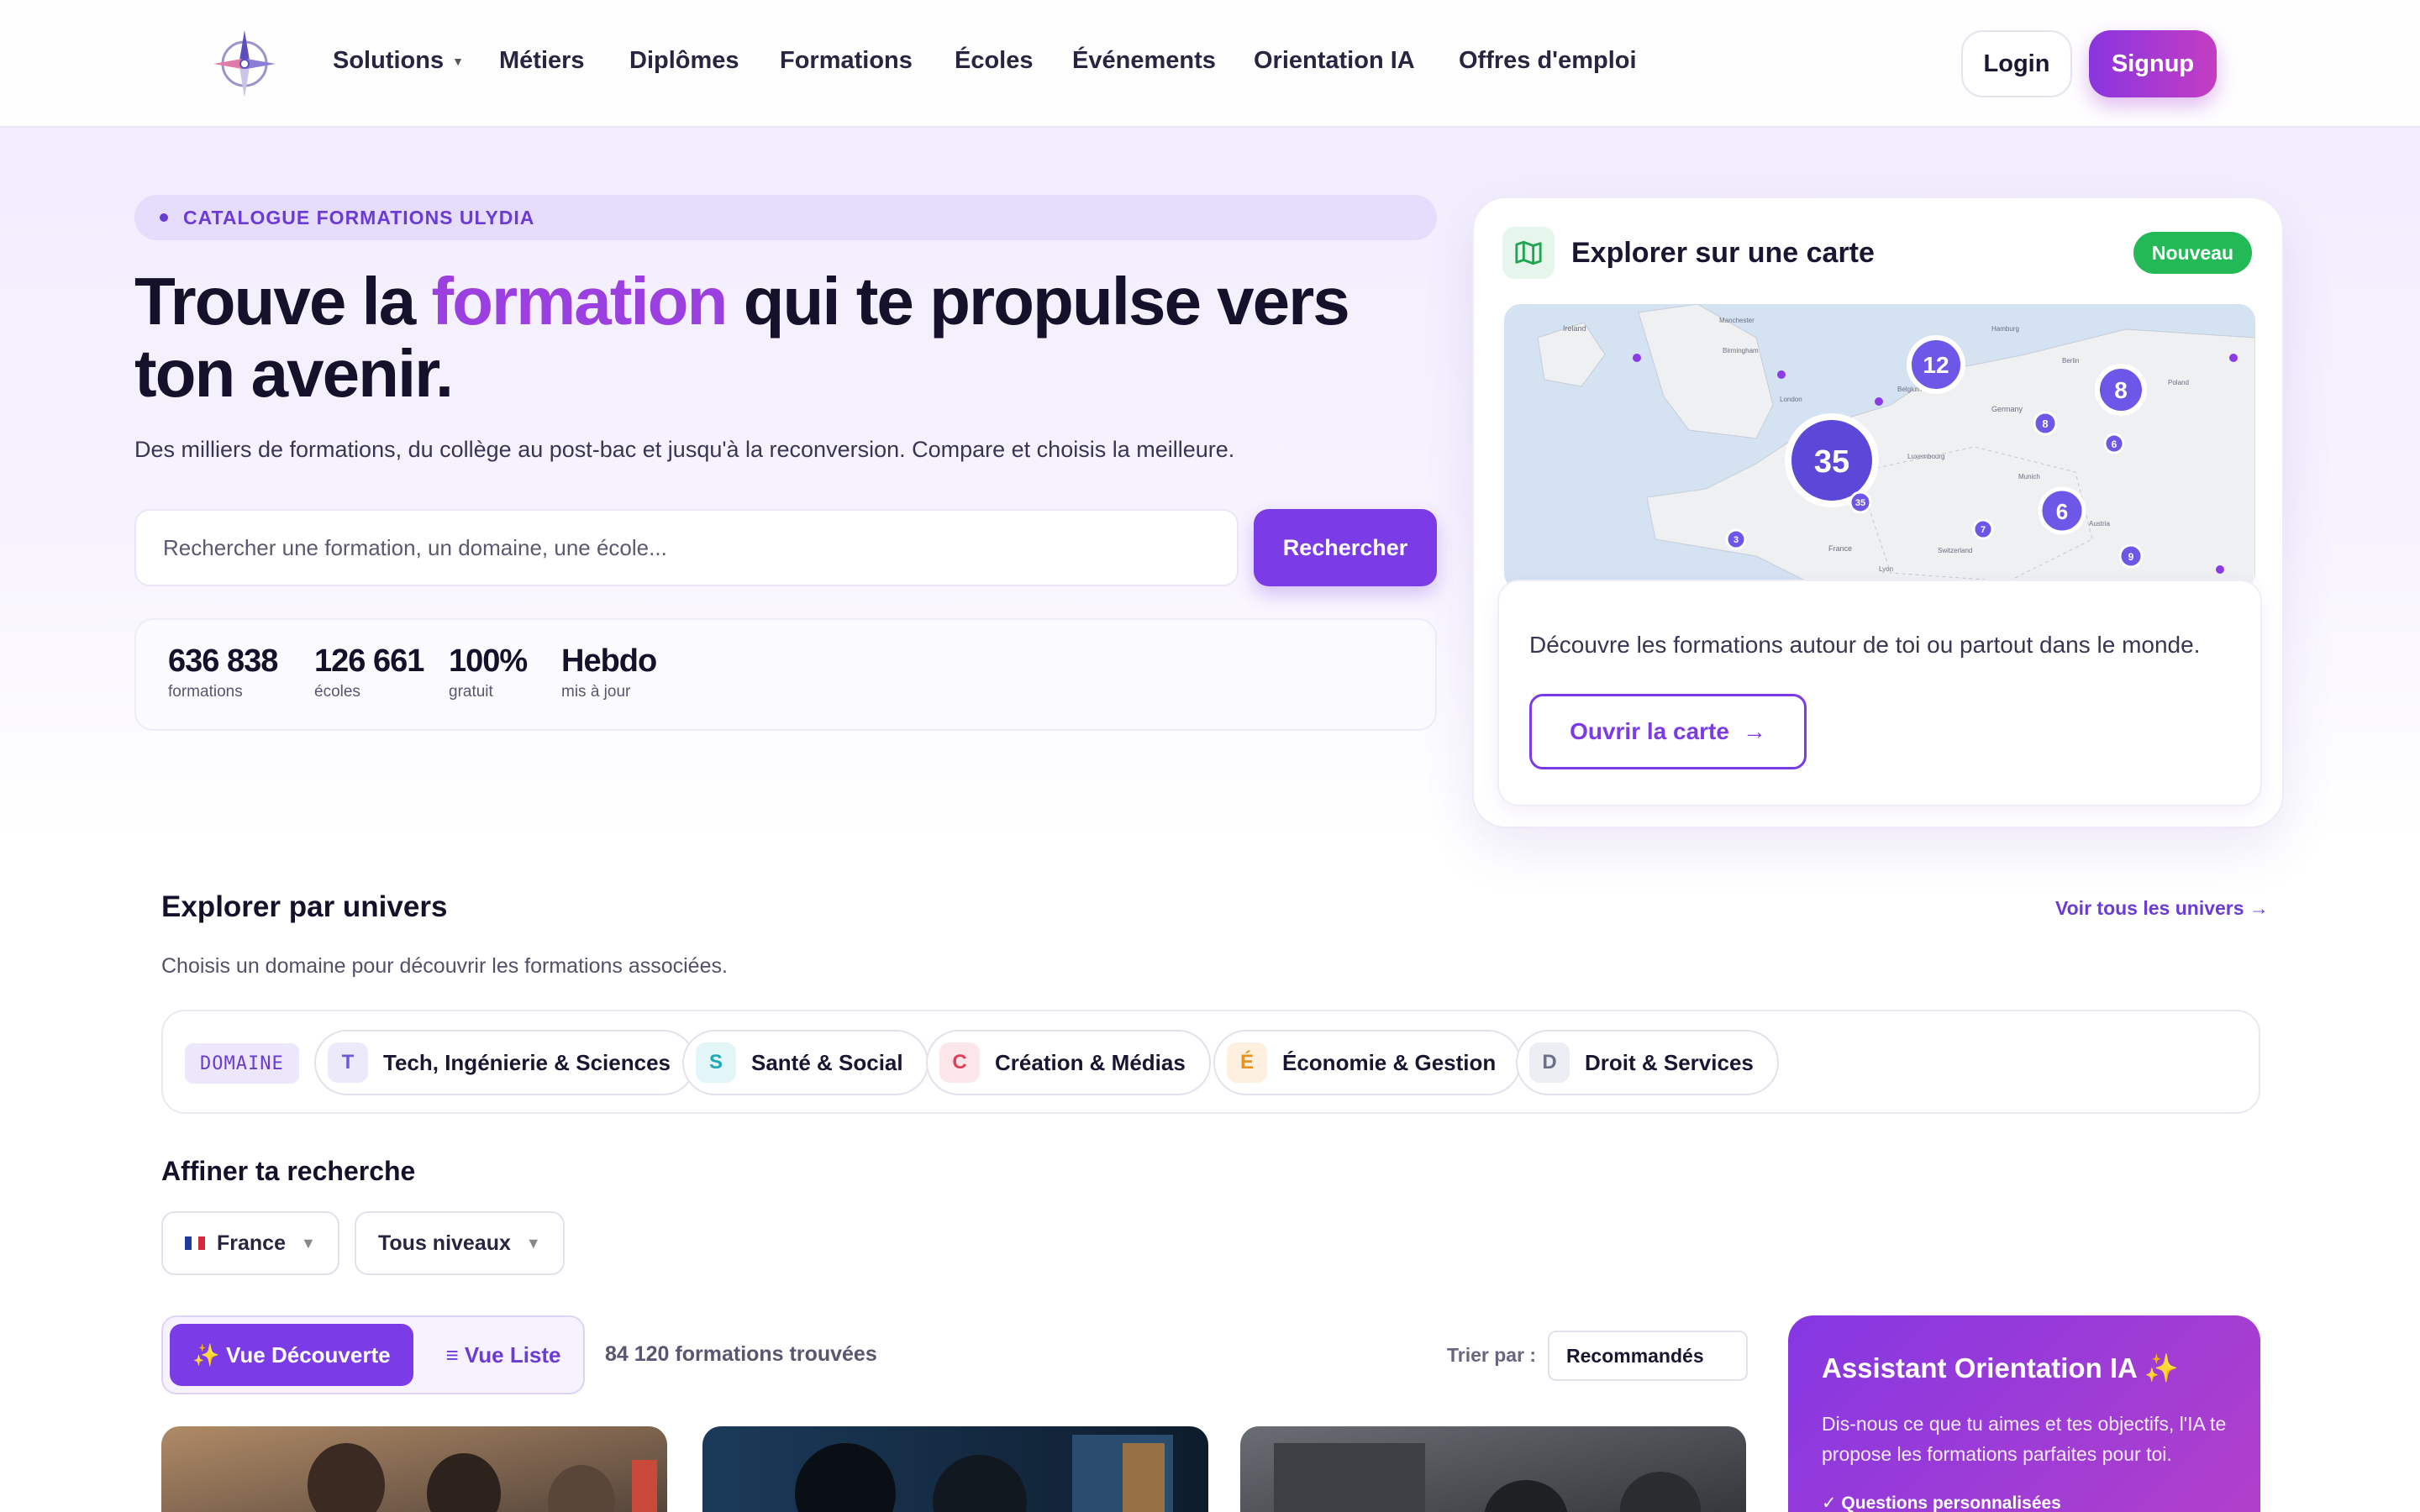 The image size is (2420, 1512). Describe the element at coordinates (503, 1355) in the screenshot. I see `view-list-button: ≡ Vue Liste` at that location.